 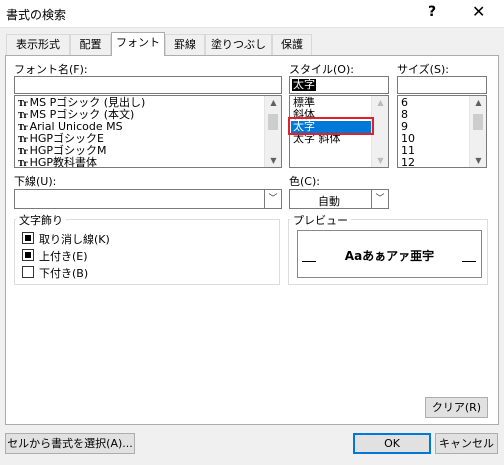 I want to click on title-bar: 書式の検索 ? ✕, so click(x=252, y=14).